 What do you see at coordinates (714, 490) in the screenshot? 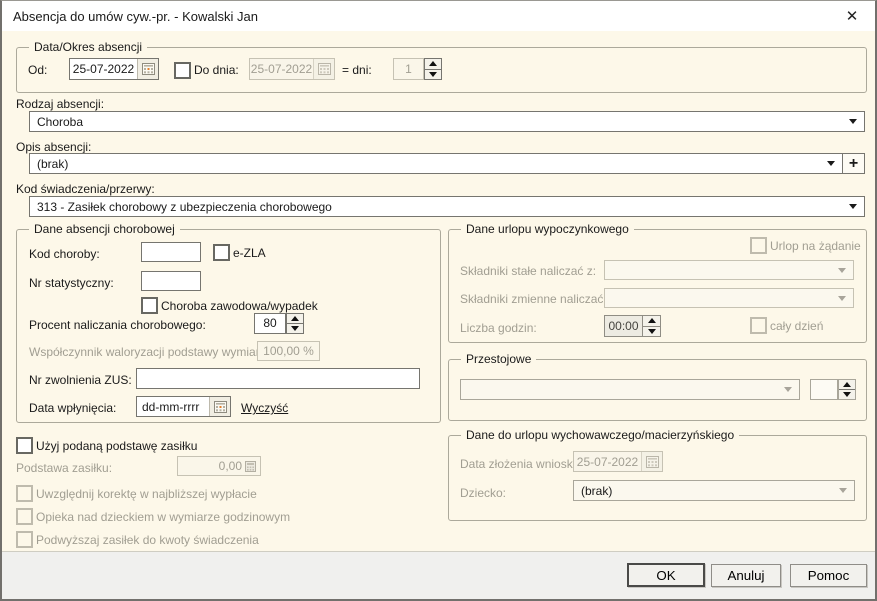
I see `dziecko-combobox: (brak)` at bounding box center [714, 490].